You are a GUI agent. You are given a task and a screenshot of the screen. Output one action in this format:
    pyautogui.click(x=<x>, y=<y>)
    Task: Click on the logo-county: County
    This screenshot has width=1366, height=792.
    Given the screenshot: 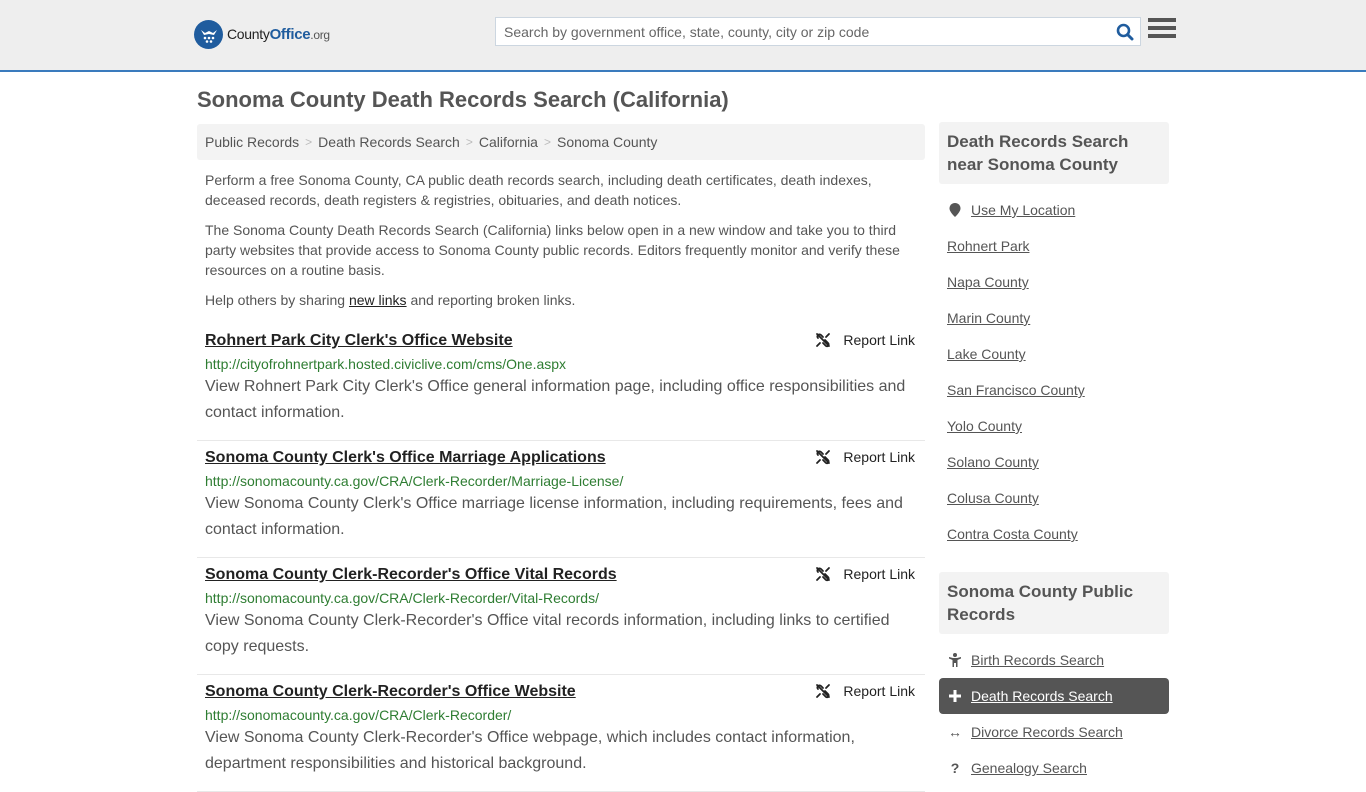 What is the action you would take?
    pyautogui.click(x=248, y=34)
    